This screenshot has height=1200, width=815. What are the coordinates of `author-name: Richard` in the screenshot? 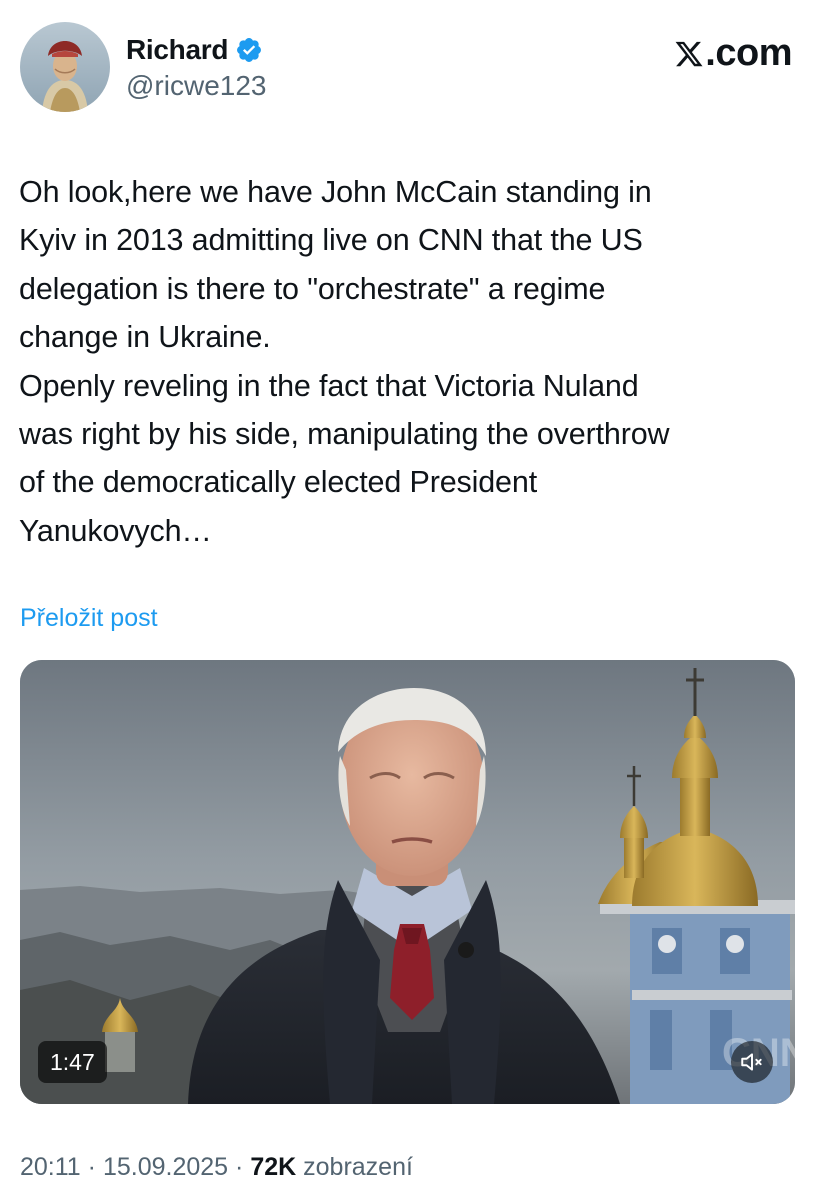 It's located at (177, 50).